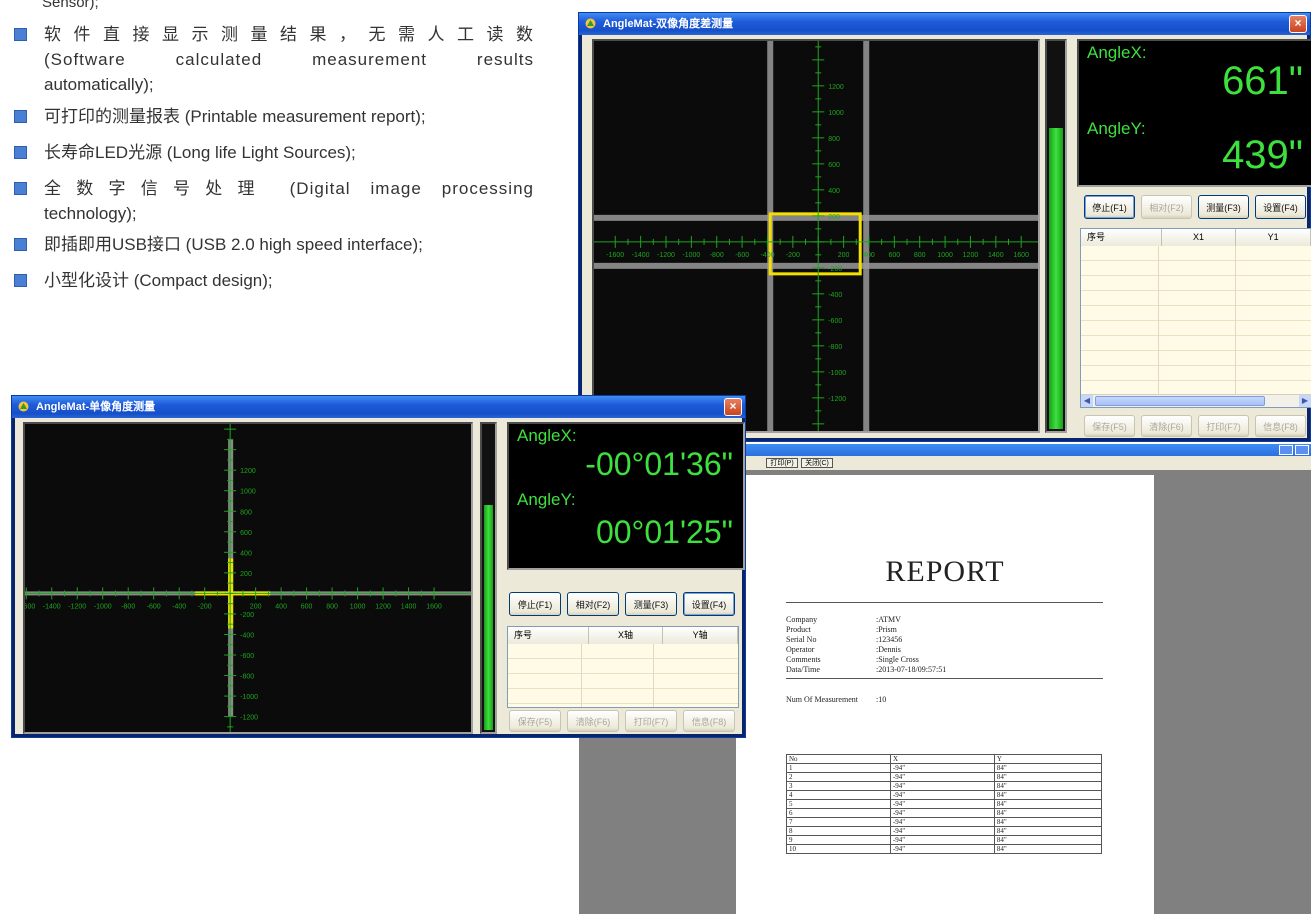  I want to click on feature-text: 软件直接显示测量结果，无需人工读数, so click(289, 34).